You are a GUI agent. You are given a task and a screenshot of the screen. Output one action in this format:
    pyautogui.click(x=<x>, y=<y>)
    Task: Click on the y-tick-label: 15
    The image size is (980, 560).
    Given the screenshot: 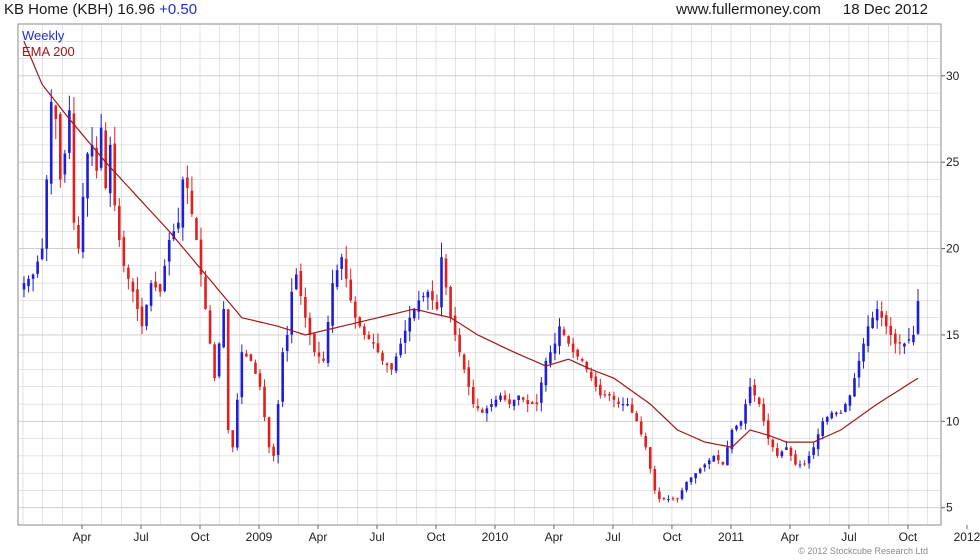 What is the action you would take?
    pyautogui.click(x=953, y=335)
    